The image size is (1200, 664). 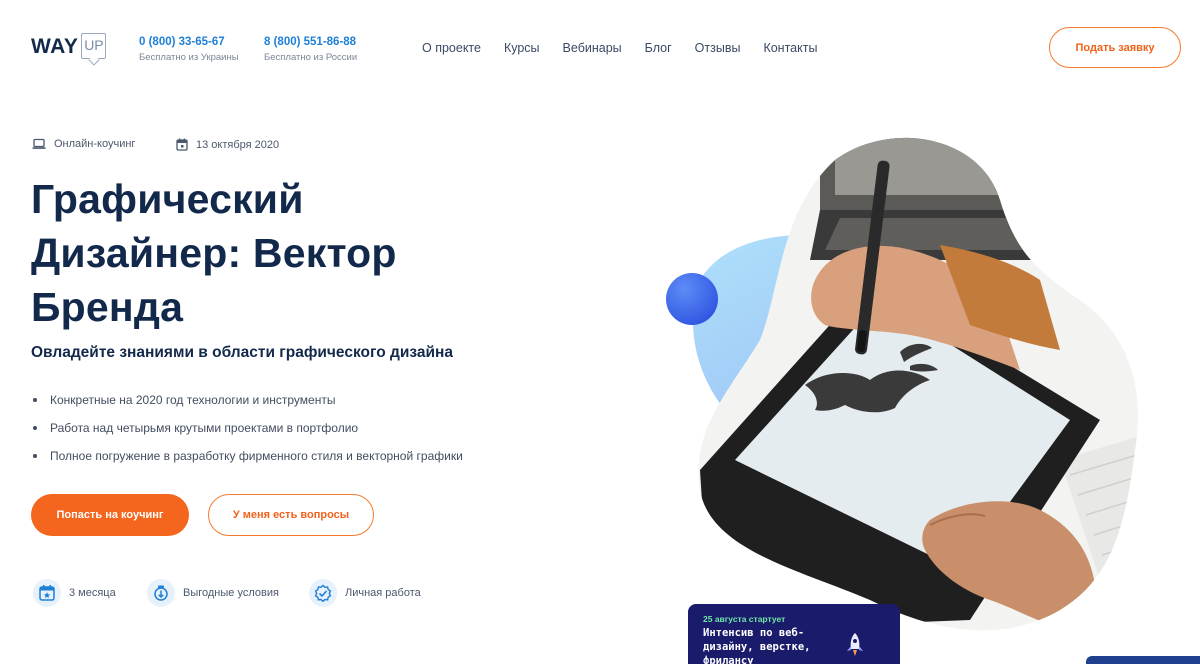 What do you see at coordinates (39, 144) in the screenshot?
I see `laptop-icon` at bounding box center [39, 144].